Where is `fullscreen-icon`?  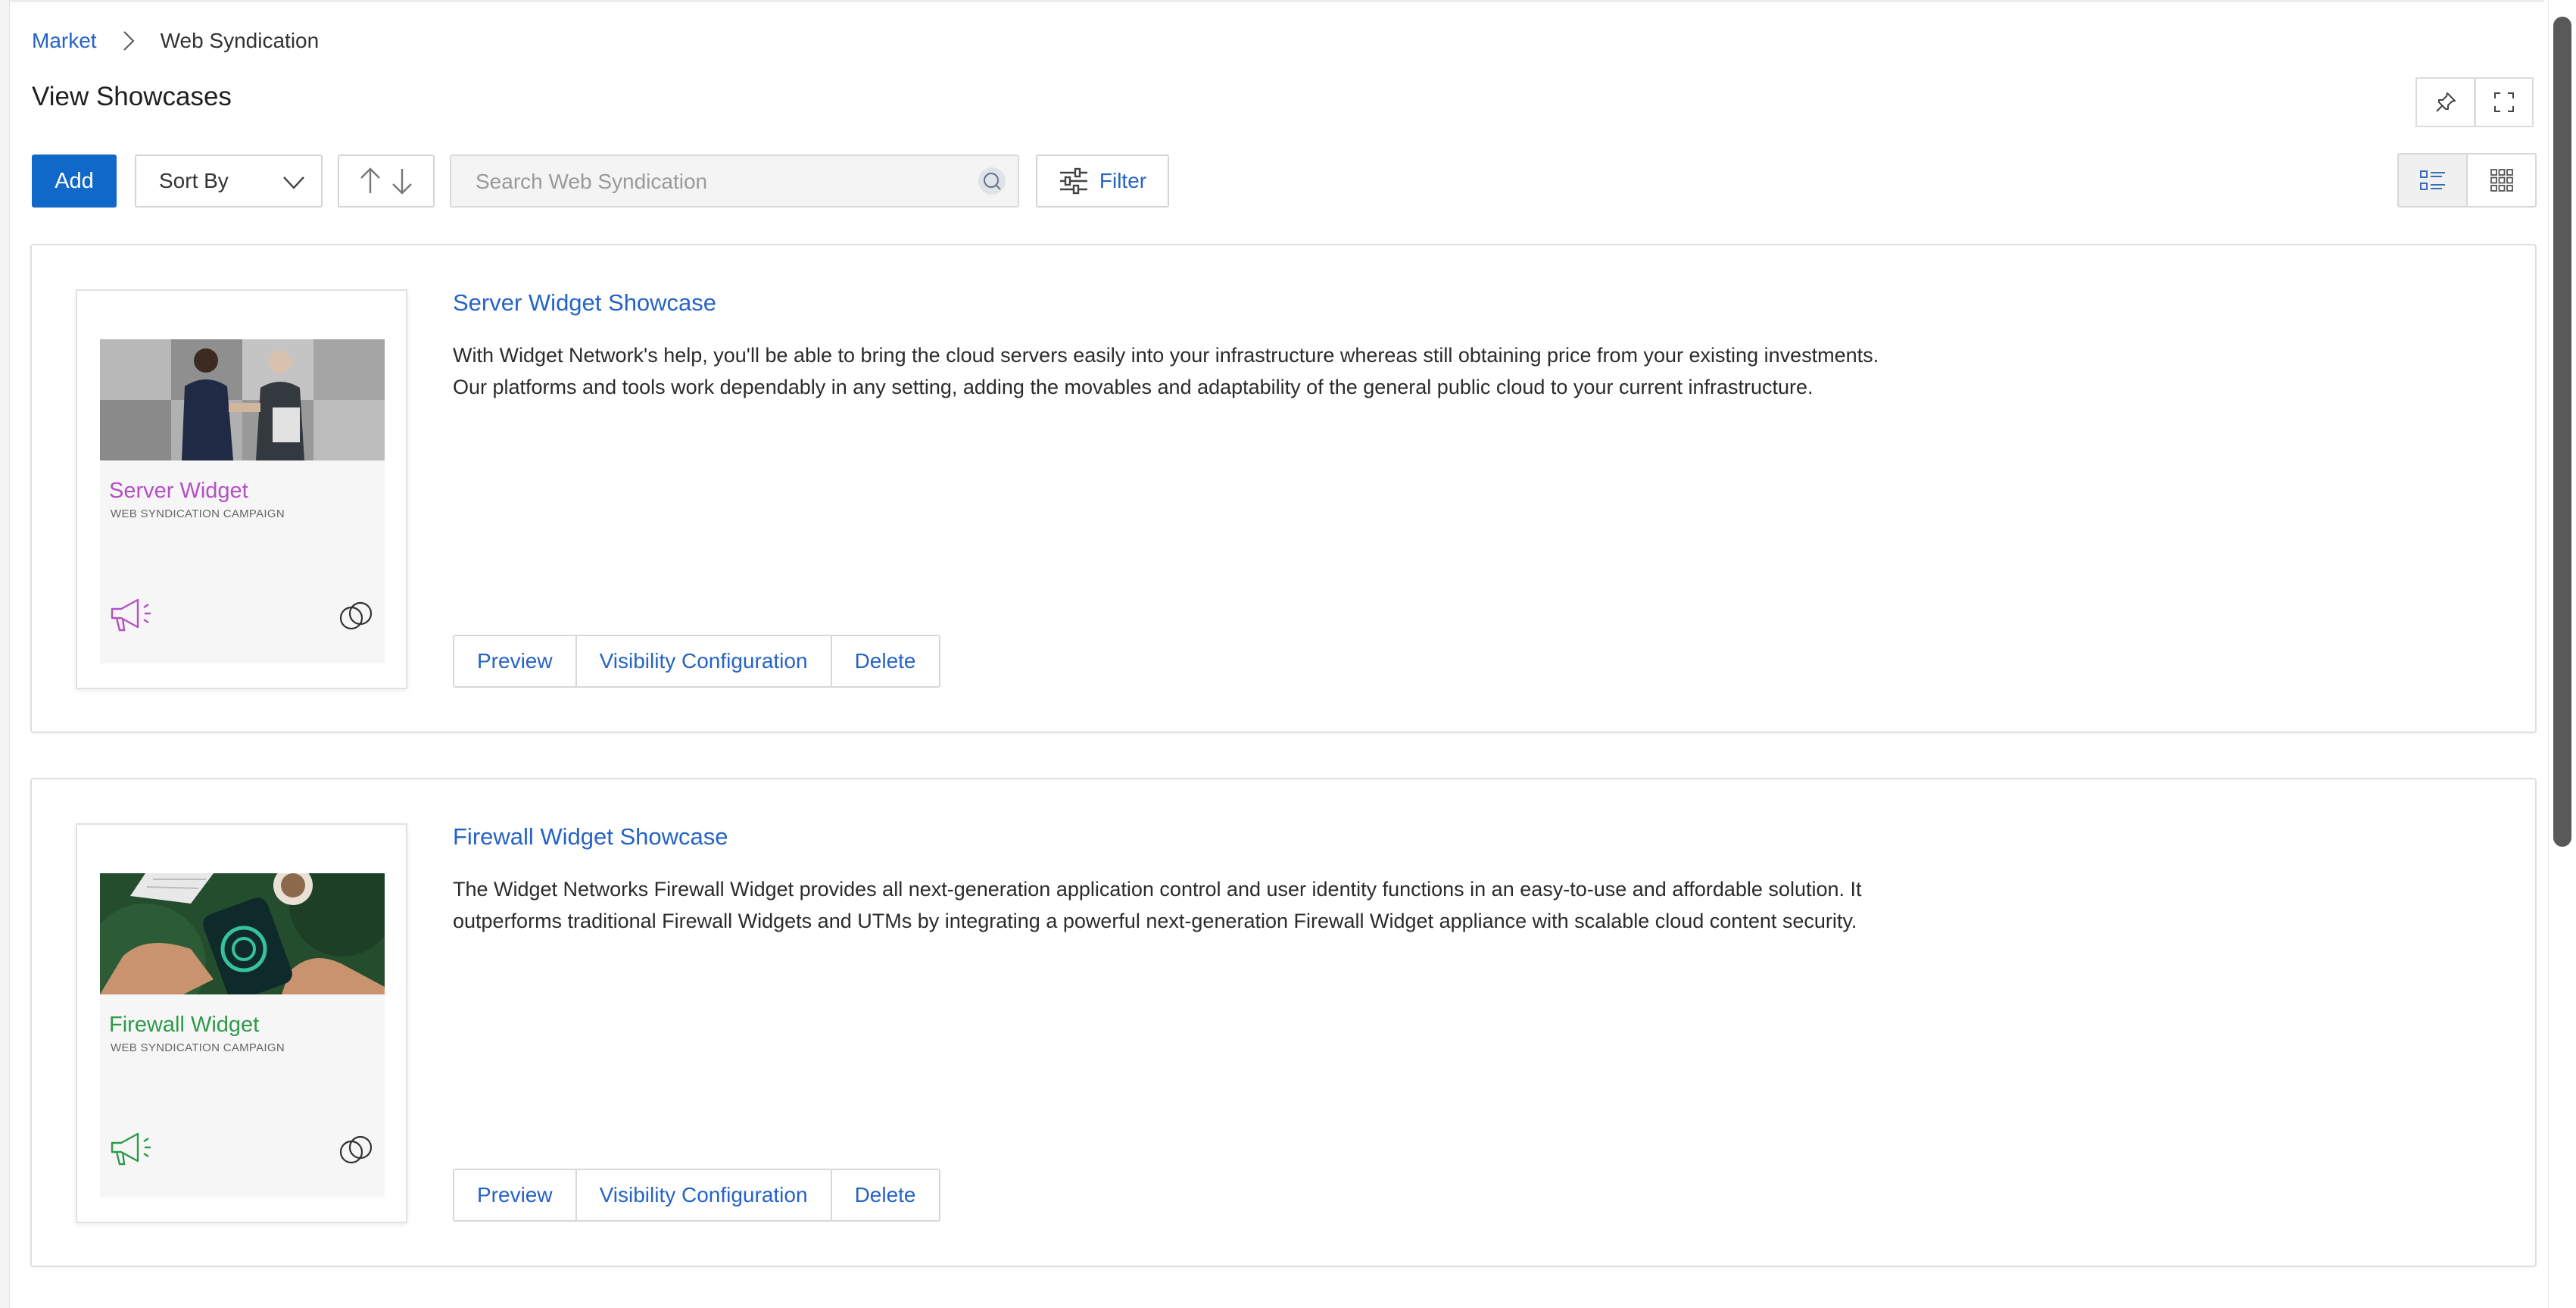 fullscreen-icon is located at coordinates (2504, 102).